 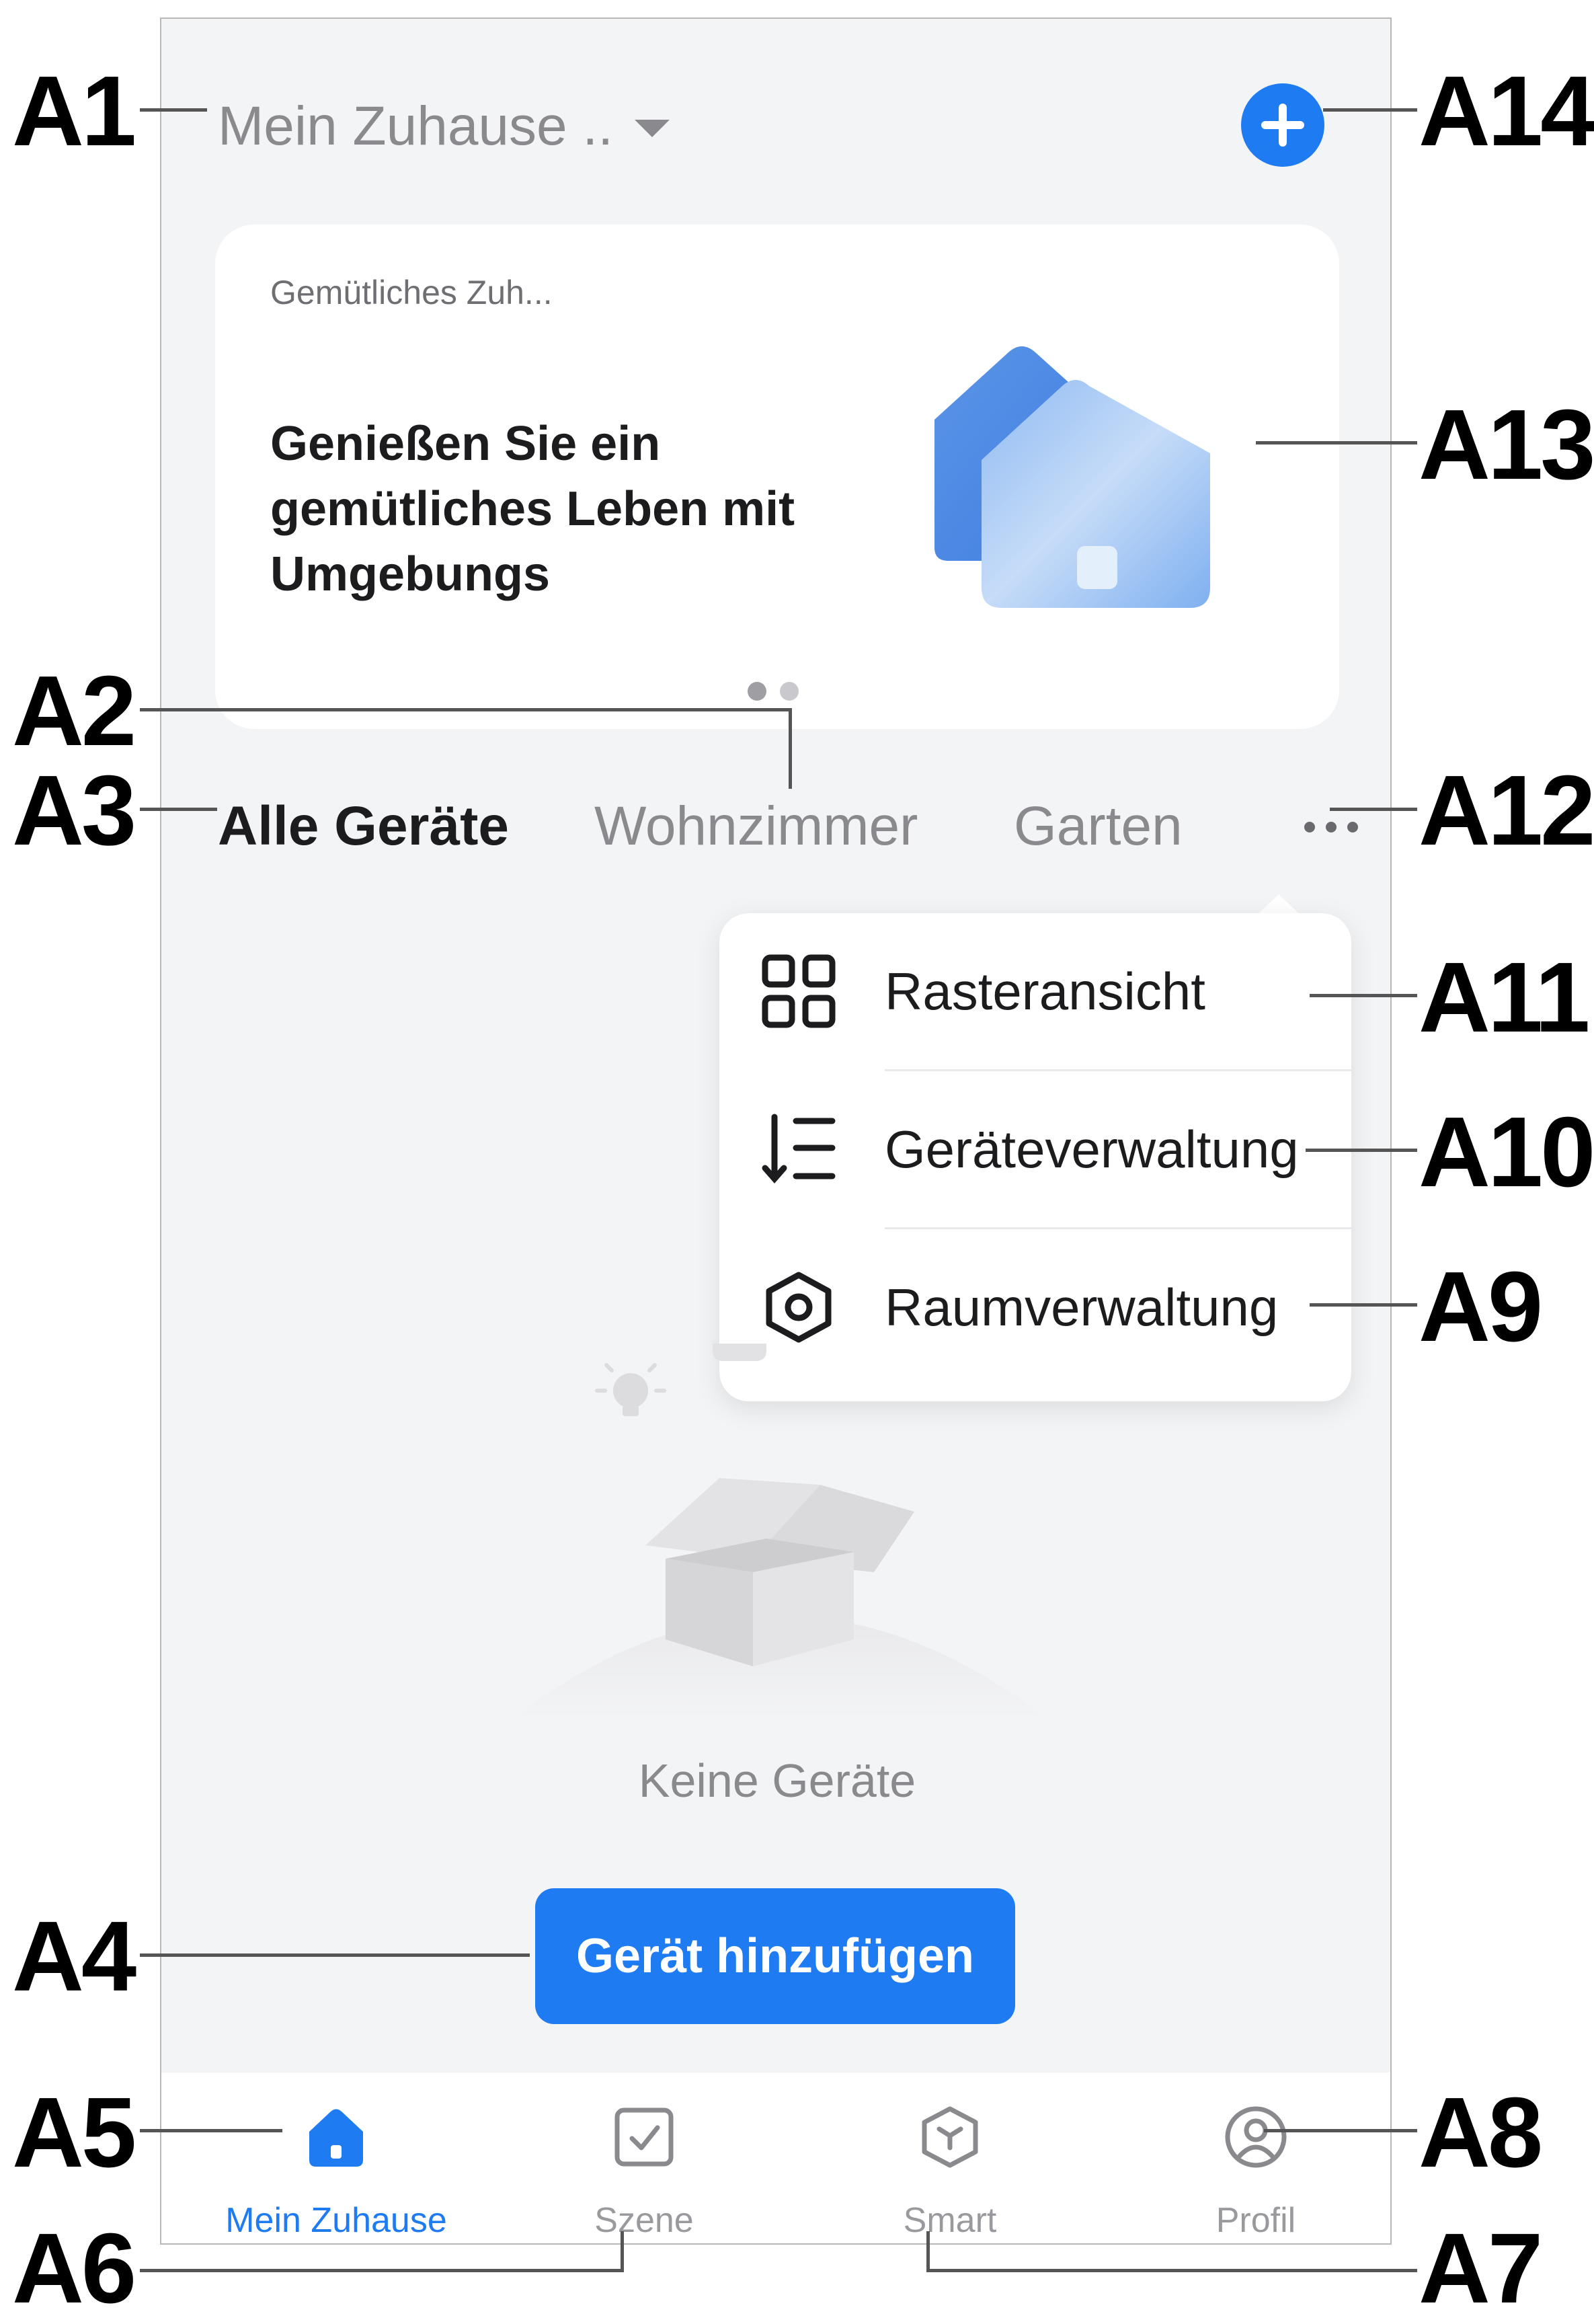 I want to click on callout-a5: A5, so click(x=74, y=2132).